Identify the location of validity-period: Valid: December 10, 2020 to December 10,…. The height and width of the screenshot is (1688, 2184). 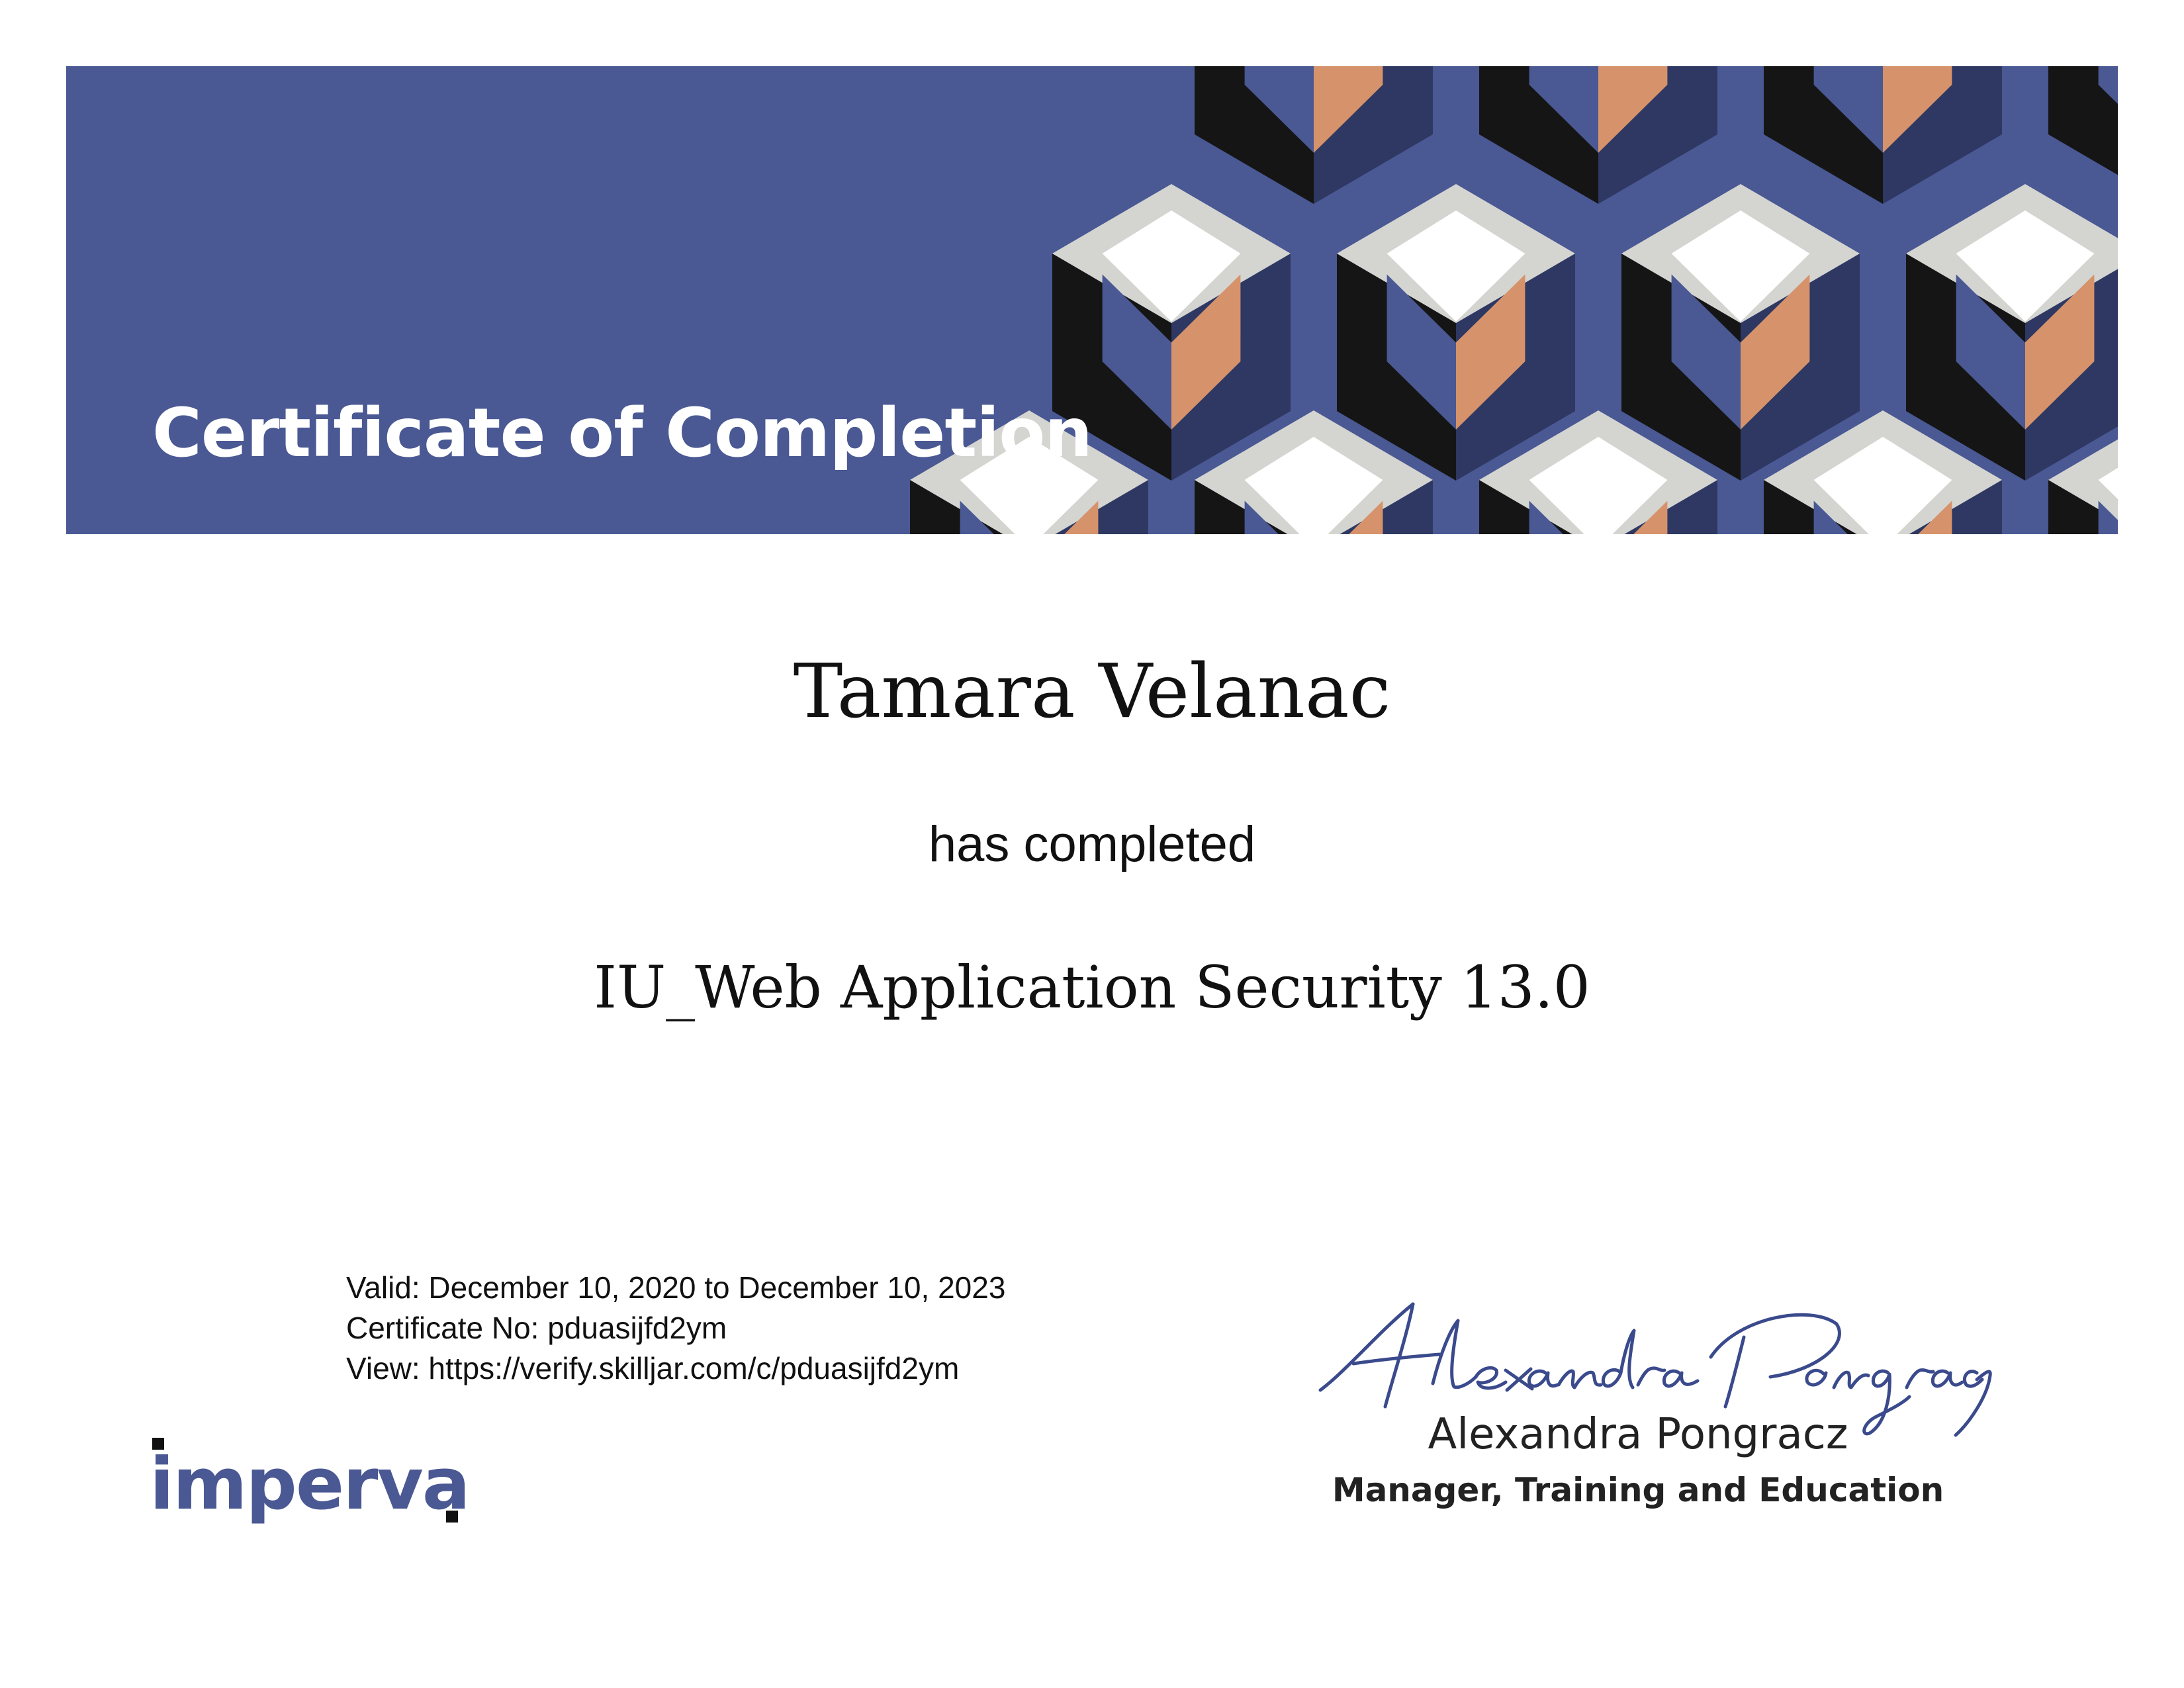
(676, 1287).